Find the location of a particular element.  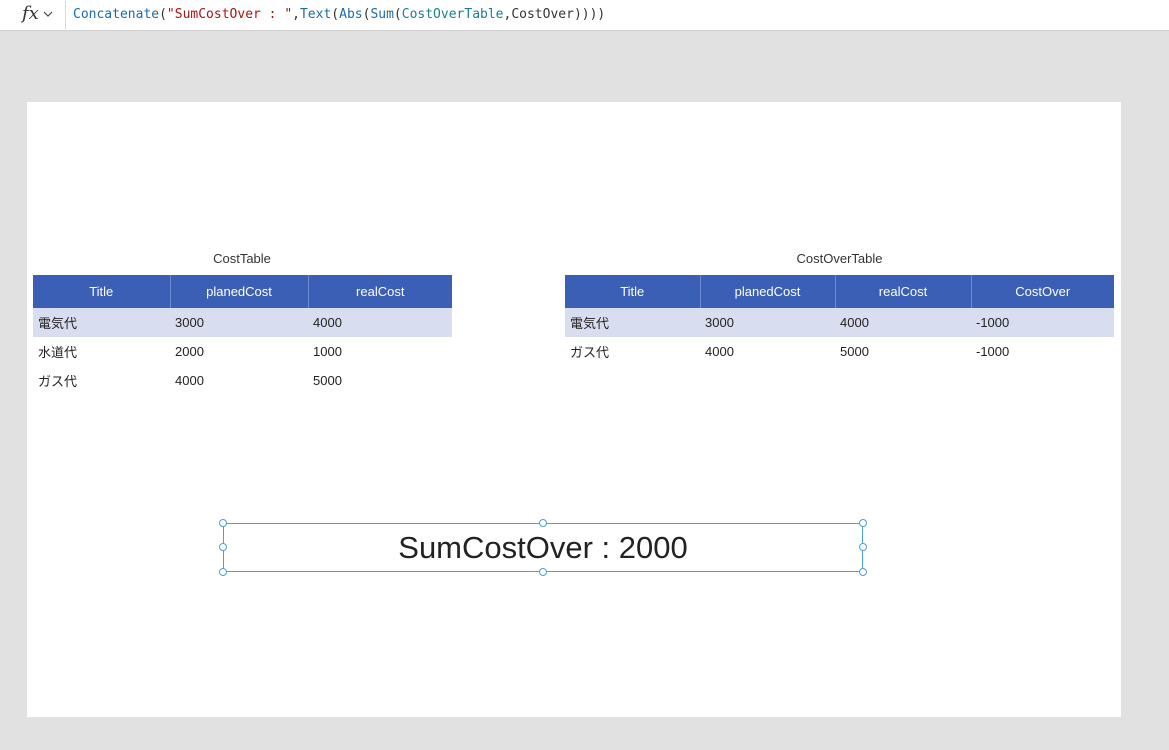

formula-token: ,CostOver)))) is located at coordinates (554, 14).